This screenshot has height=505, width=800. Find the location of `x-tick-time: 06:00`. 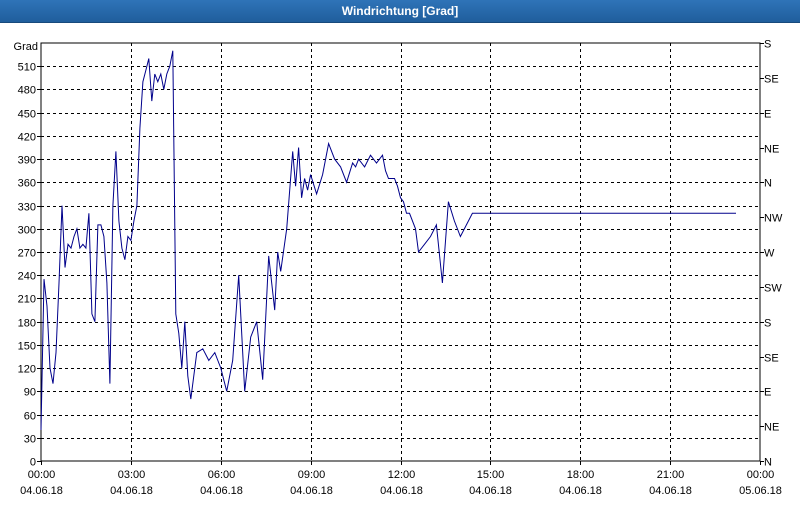

x-tick-time: 06:00 is located at coordinates (222, 475).